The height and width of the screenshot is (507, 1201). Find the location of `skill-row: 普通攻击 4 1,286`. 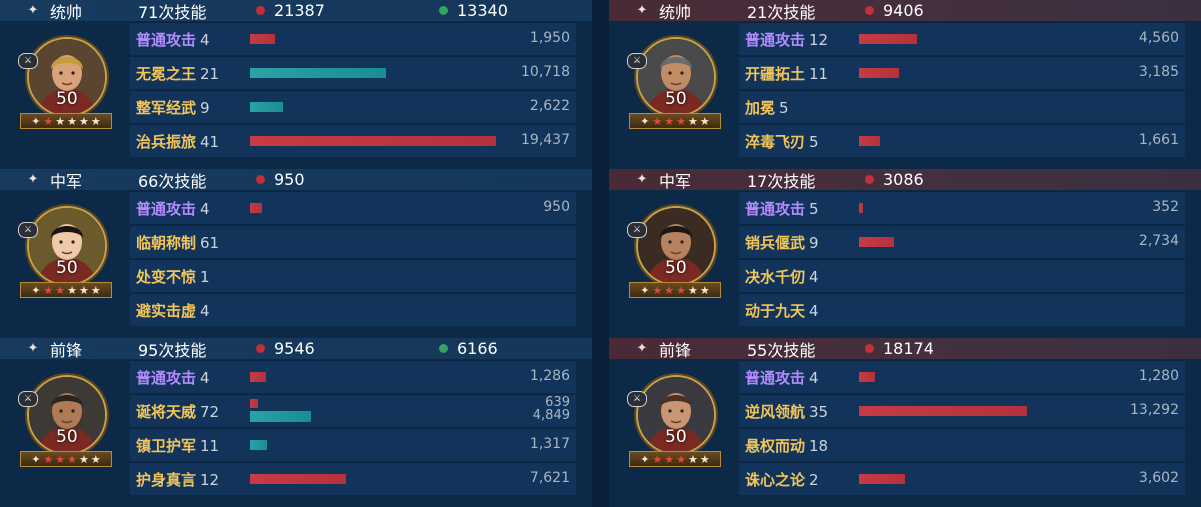

skill-row: 普通攻击 4 1,286 is located at coordinates (353, 376).